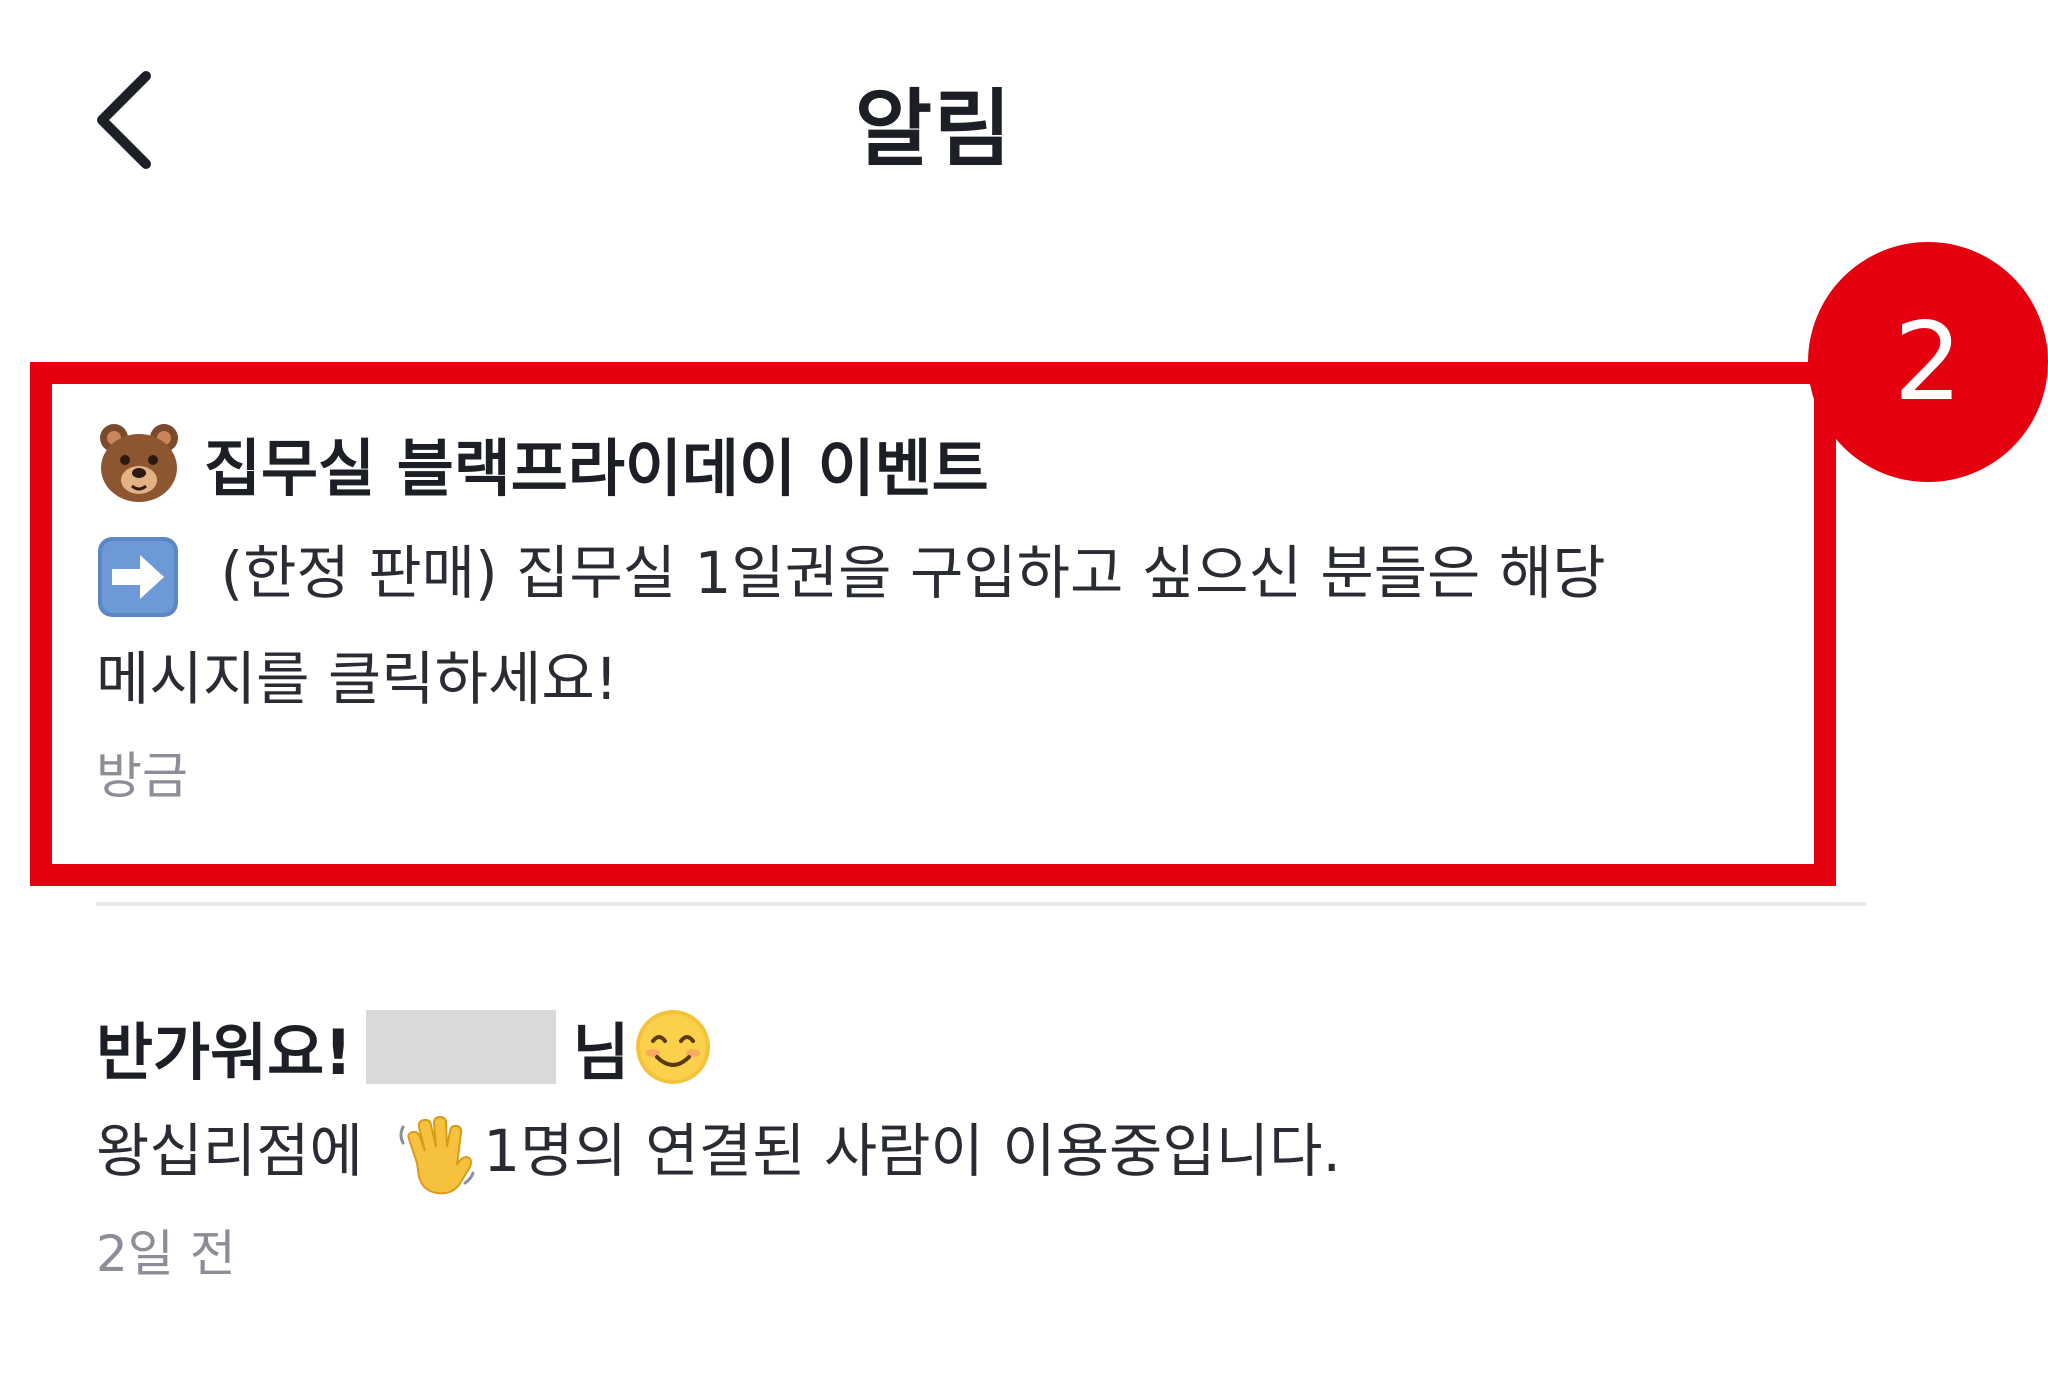  Describe the element at coordinates (934, 129) in the screenshot. I see `page-title: 알림` at that location.